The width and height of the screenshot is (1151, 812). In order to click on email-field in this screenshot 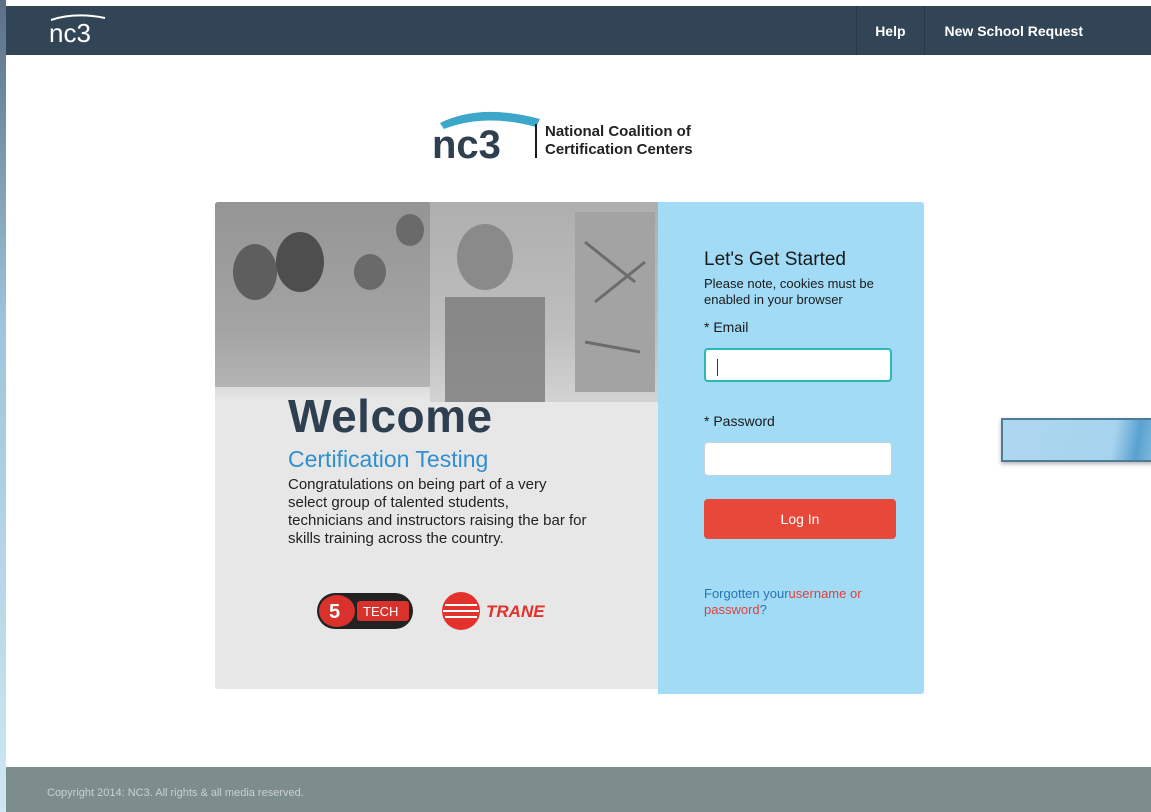, I will do `click(798, 365)`.